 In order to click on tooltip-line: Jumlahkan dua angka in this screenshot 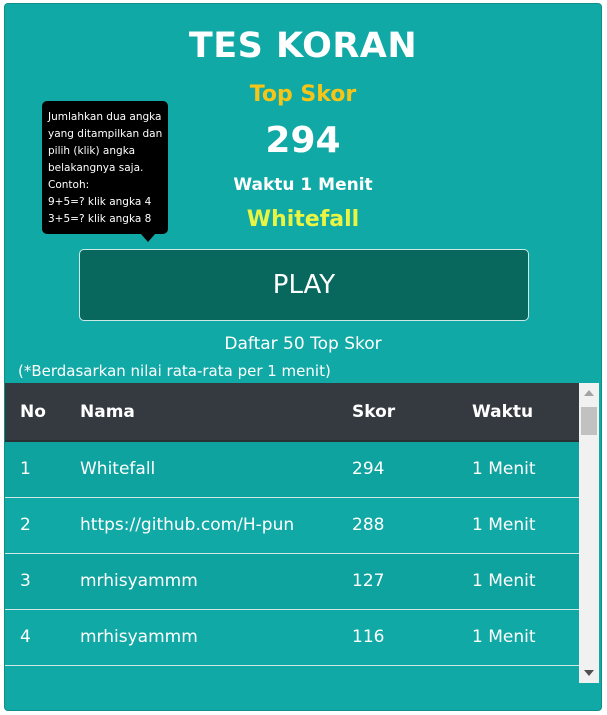, I will do `click(105, 117)`.